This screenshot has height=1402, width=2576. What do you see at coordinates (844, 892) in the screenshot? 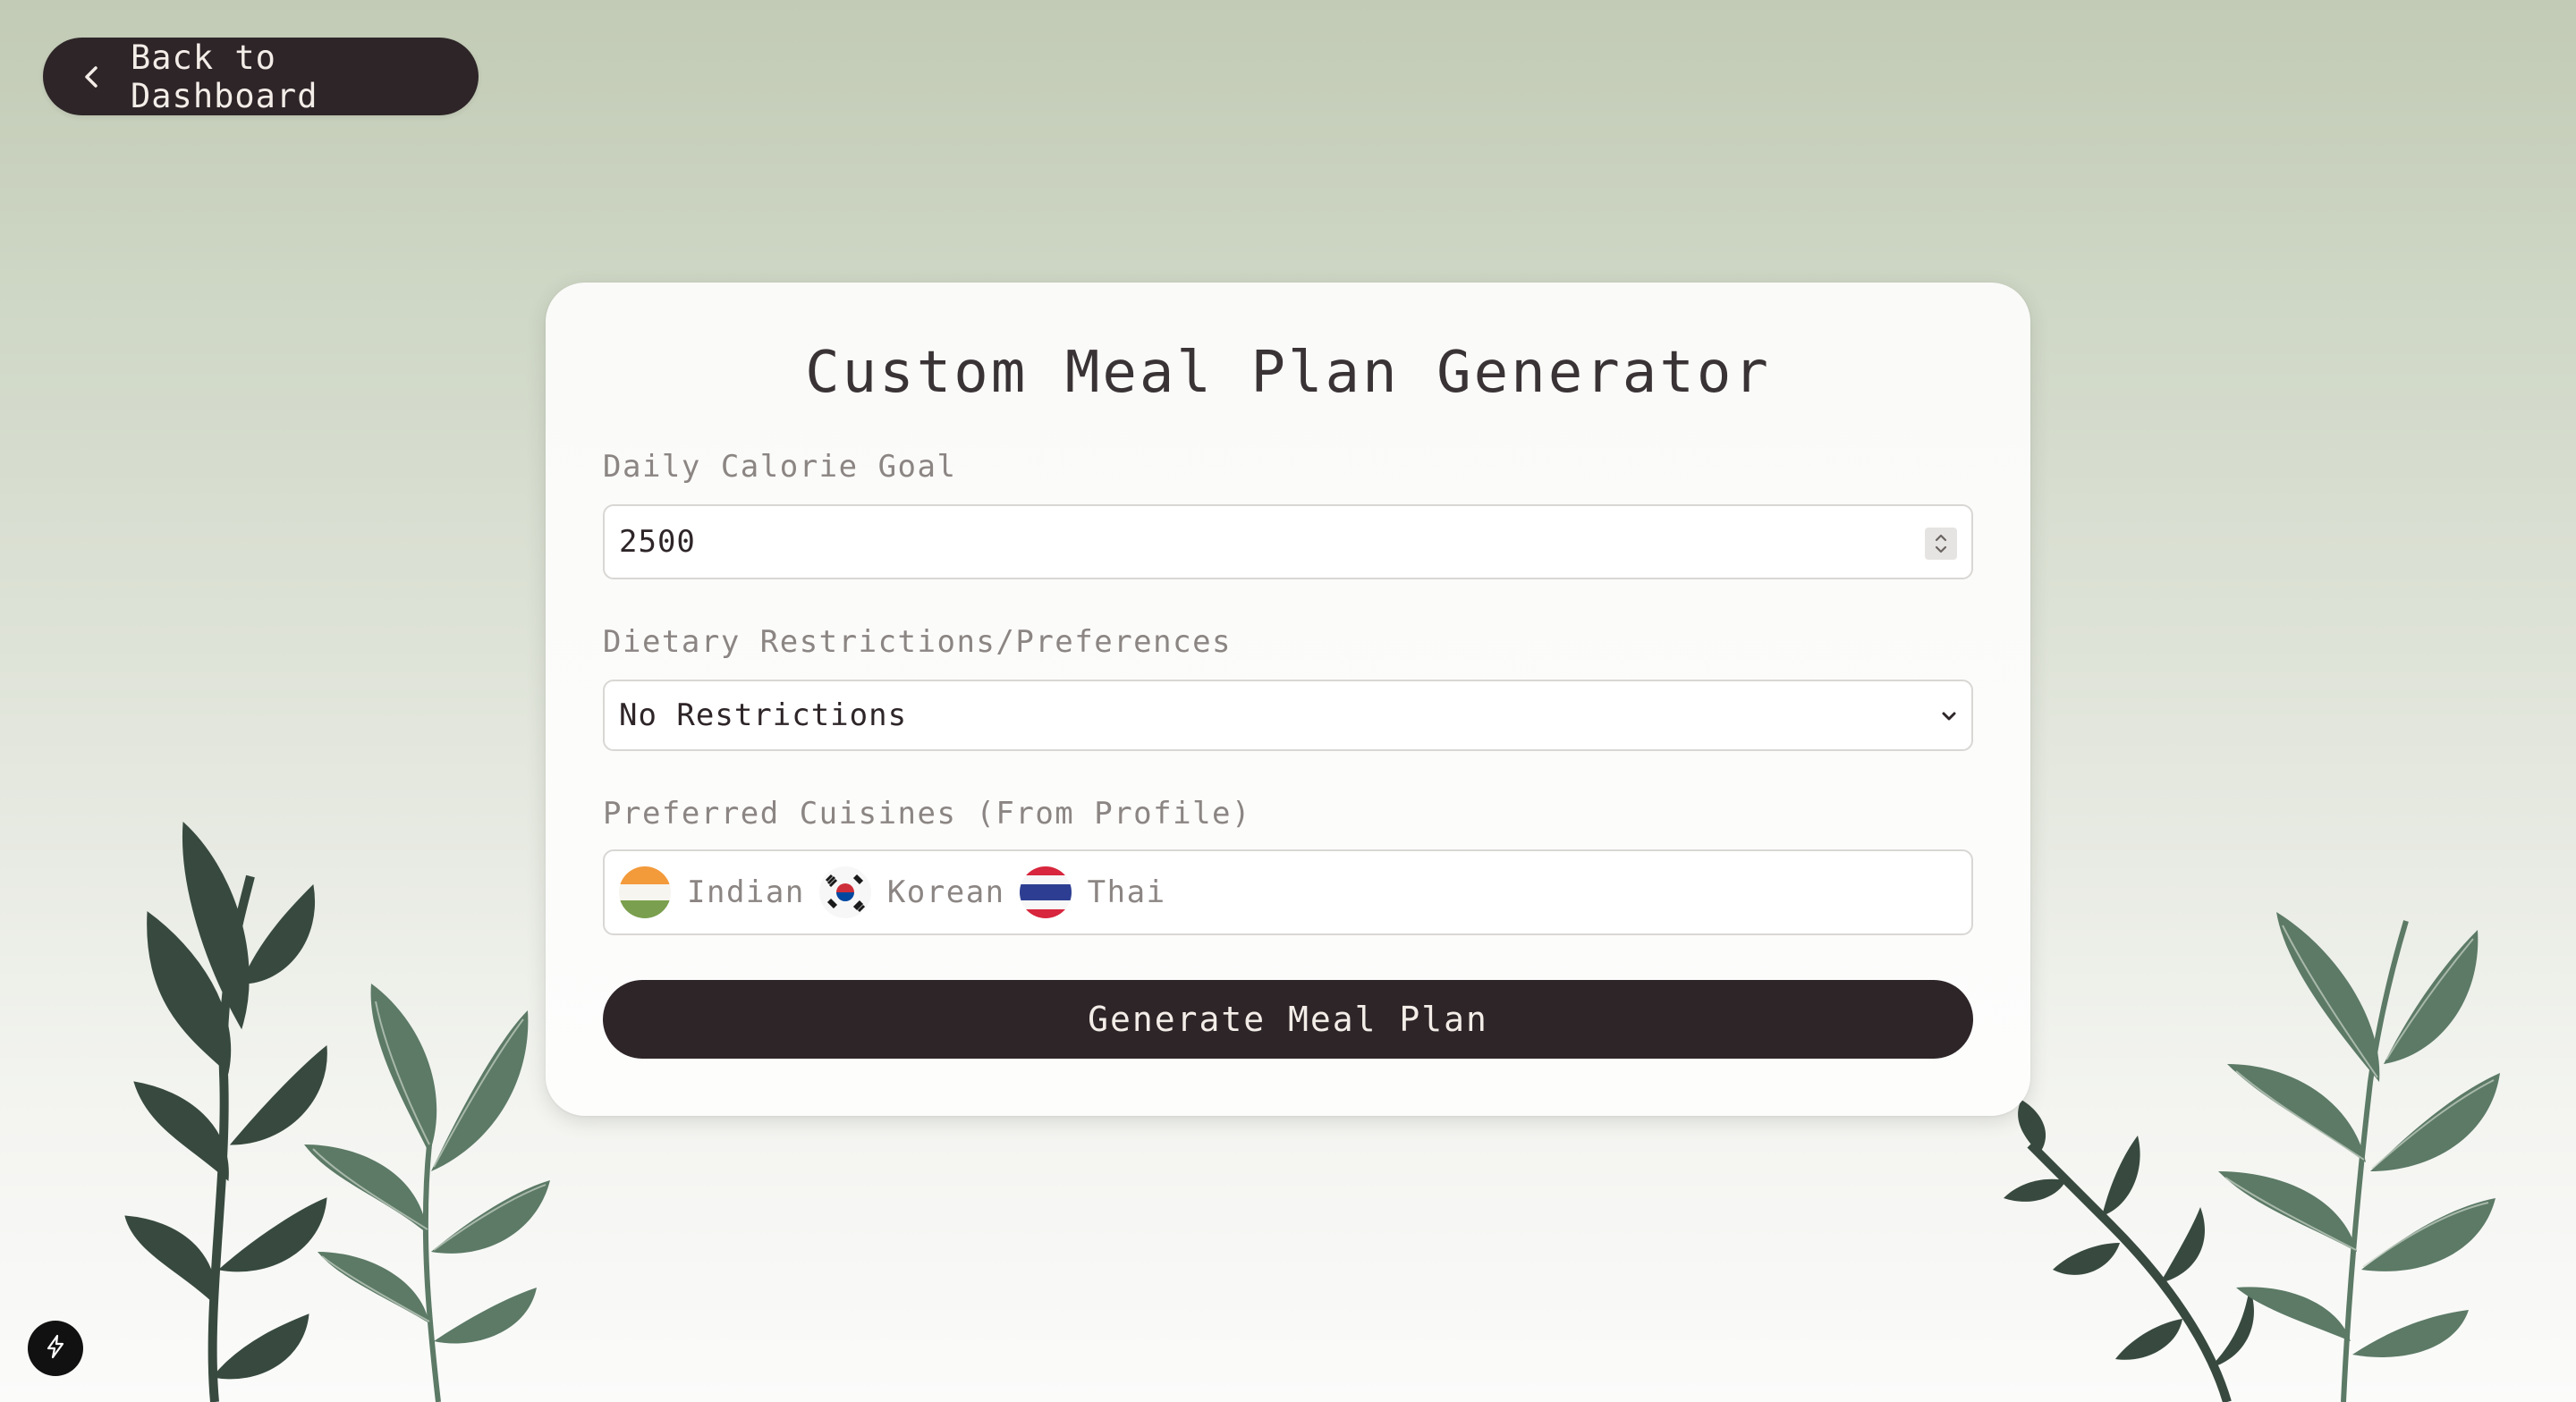
I see `south-korea-flag-icon` at bounding box center [844, 892].